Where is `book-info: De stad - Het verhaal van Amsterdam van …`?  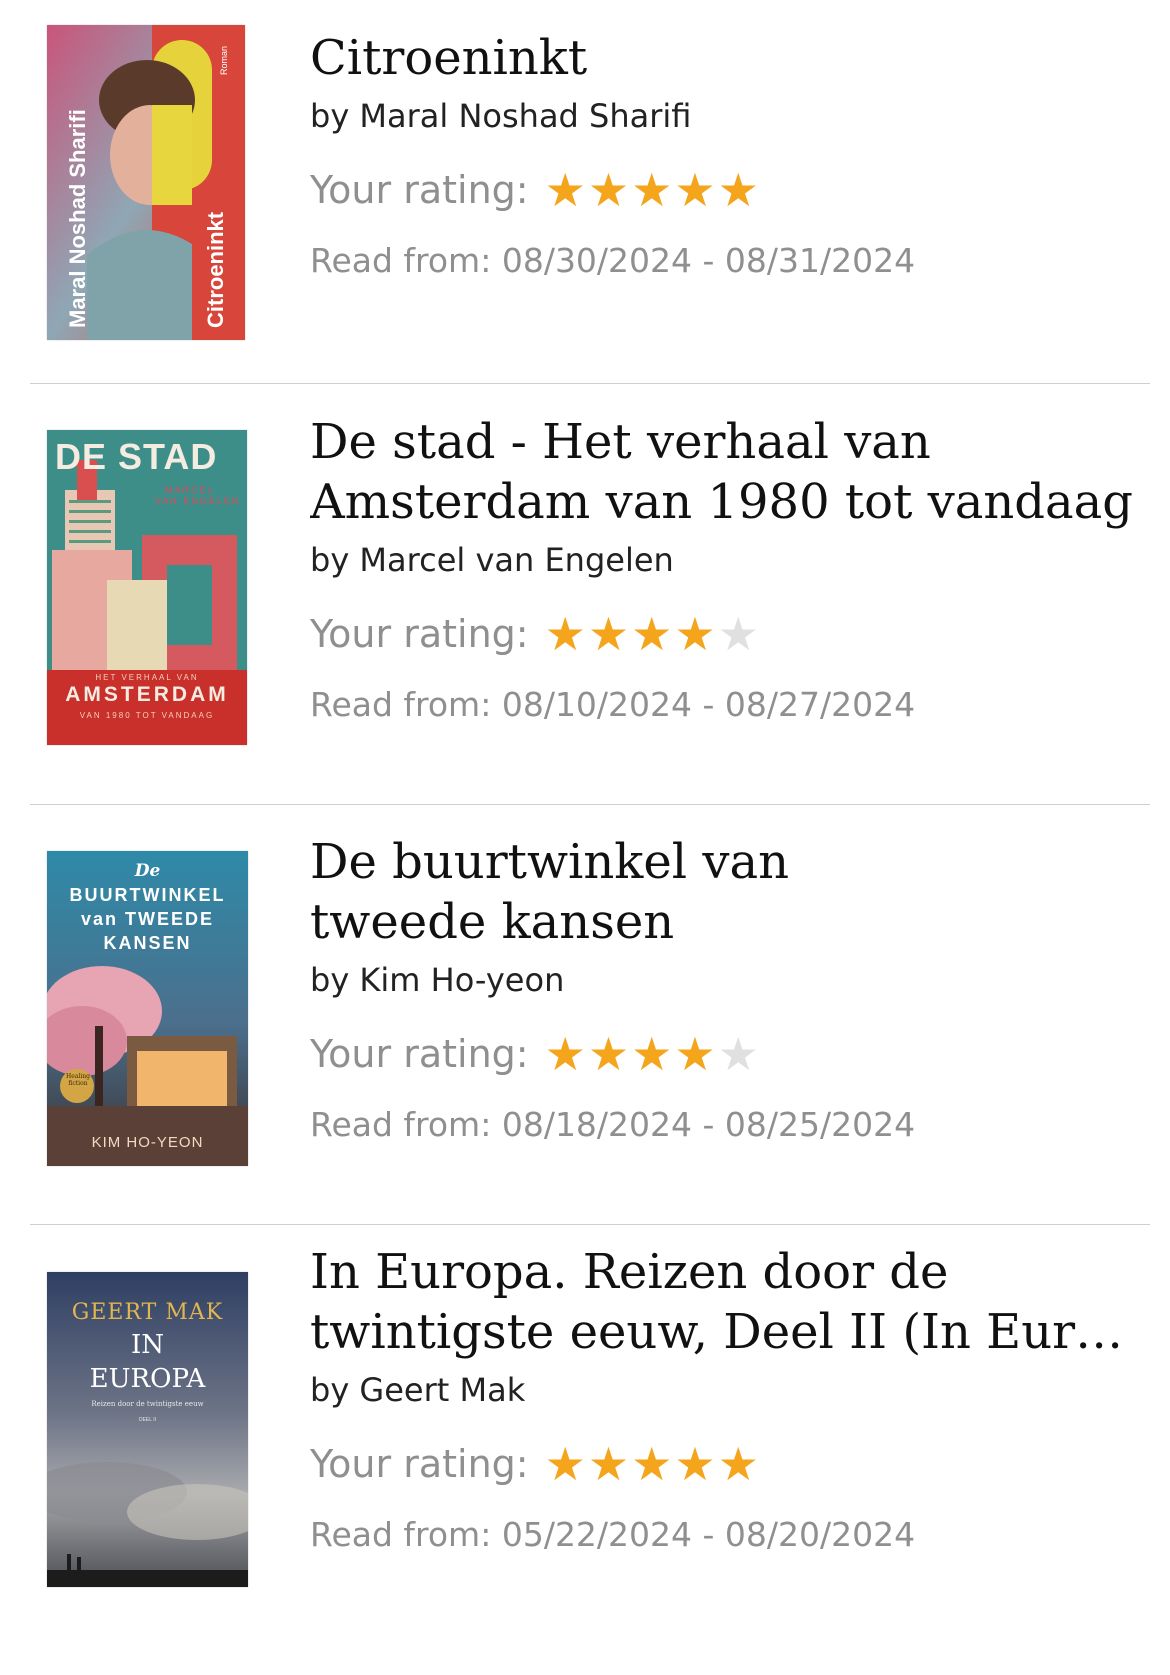
book-info: De stad - Het verhaal van Amsterdam van … is located at coordinates (725, 569).